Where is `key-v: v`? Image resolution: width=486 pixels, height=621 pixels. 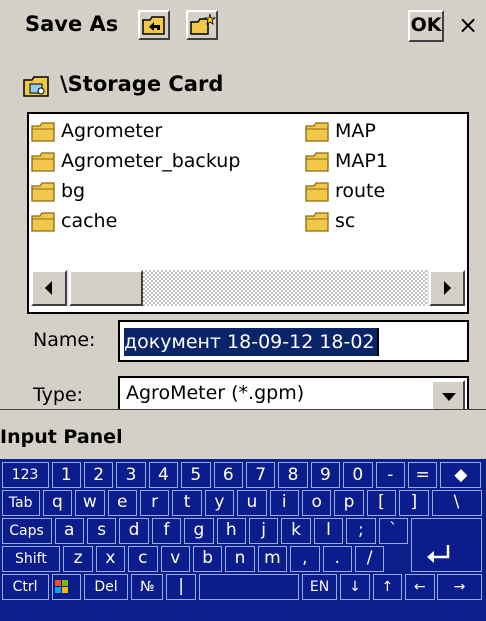
key-v: v is located at coordinates (175, 559).